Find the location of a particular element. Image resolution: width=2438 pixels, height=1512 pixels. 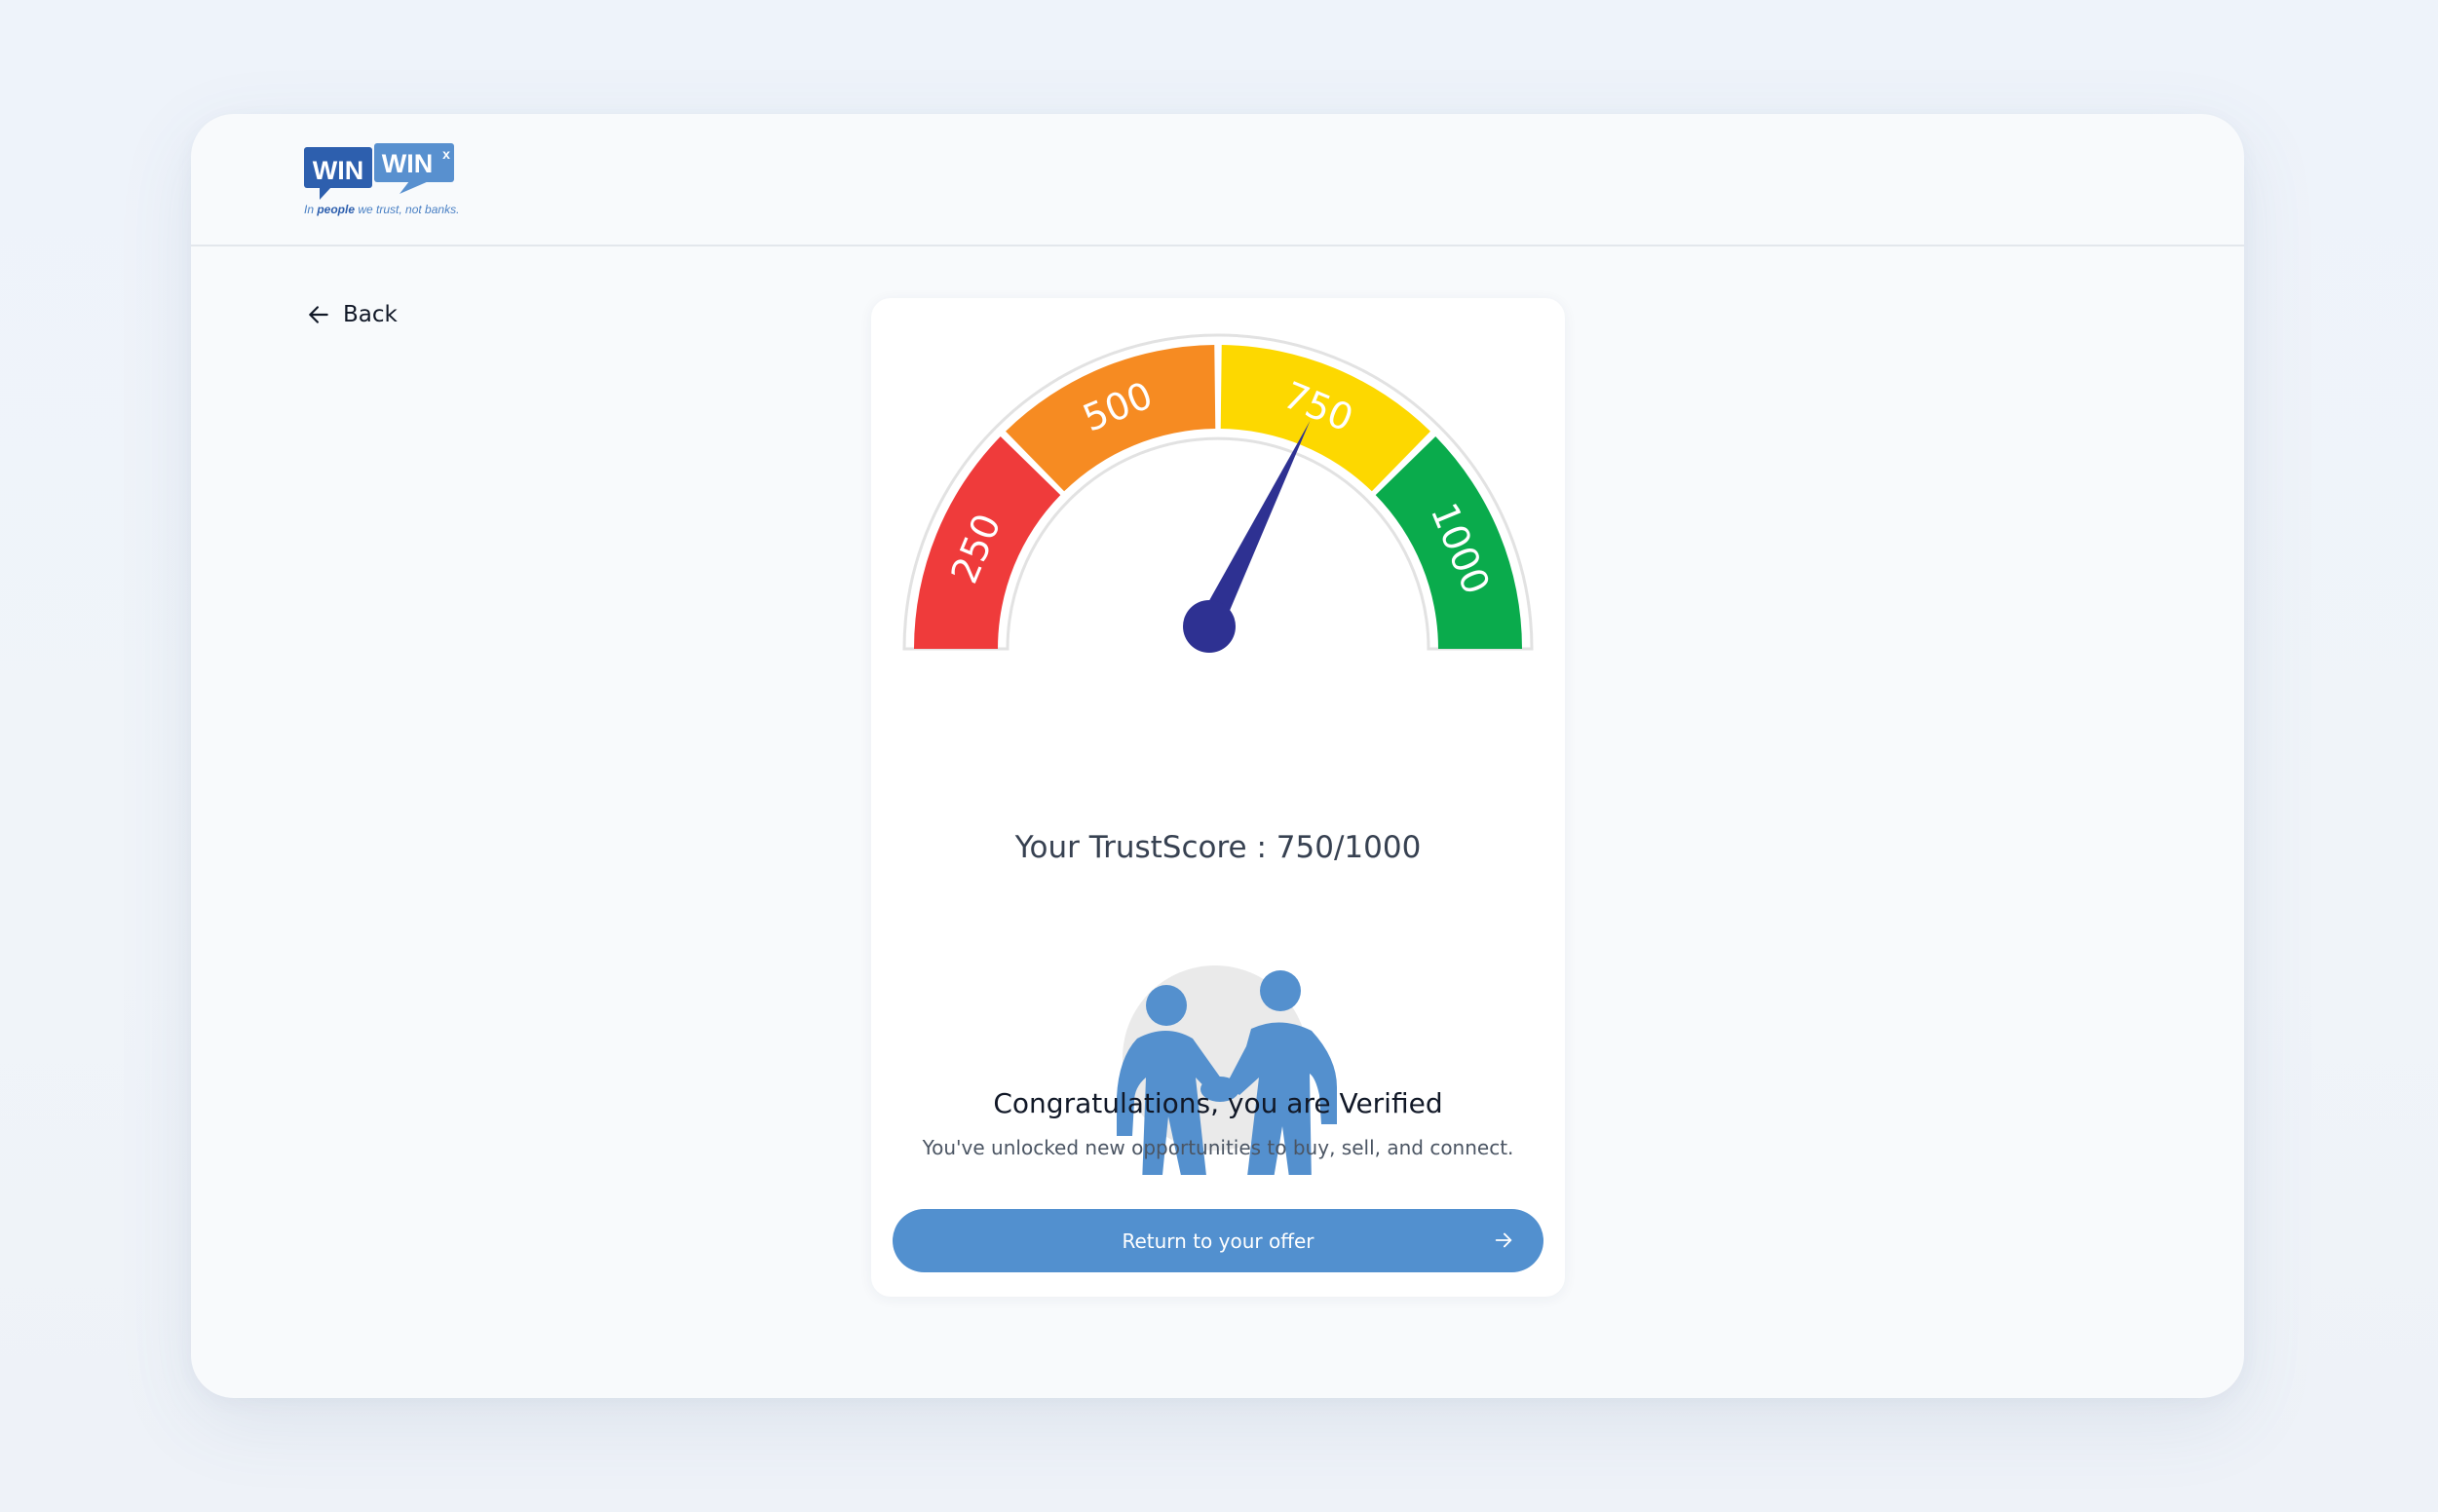

trustscore-text: Your TrustScore : 750/1000 is located at coordinates (1218, 847).